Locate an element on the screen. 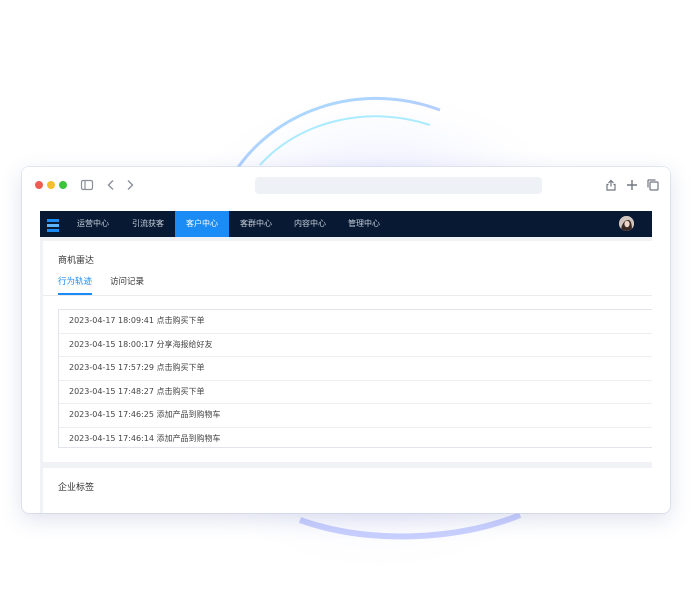 The height and width of the screenshot is (590, 692). top-nav: 运营中心 引流获客 客户中心 客群中心 内容中心 管理中心 is located at coordinates (346, 224).